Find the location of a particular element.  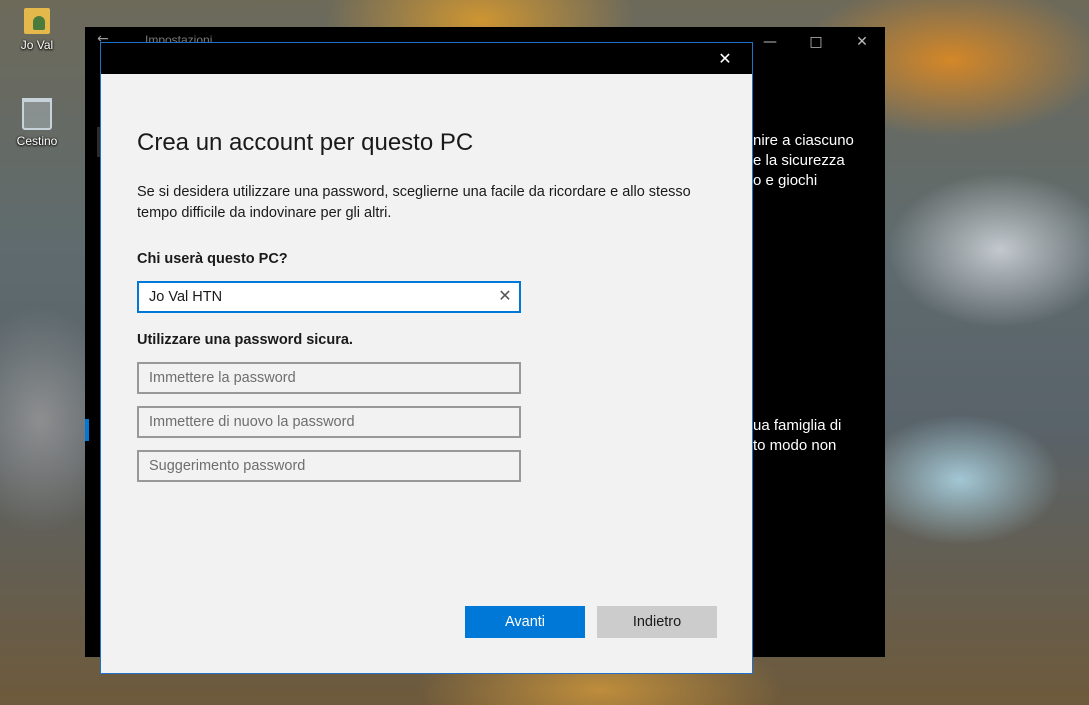

settings-text-line: to modo non is located at coordinates (795, 445).